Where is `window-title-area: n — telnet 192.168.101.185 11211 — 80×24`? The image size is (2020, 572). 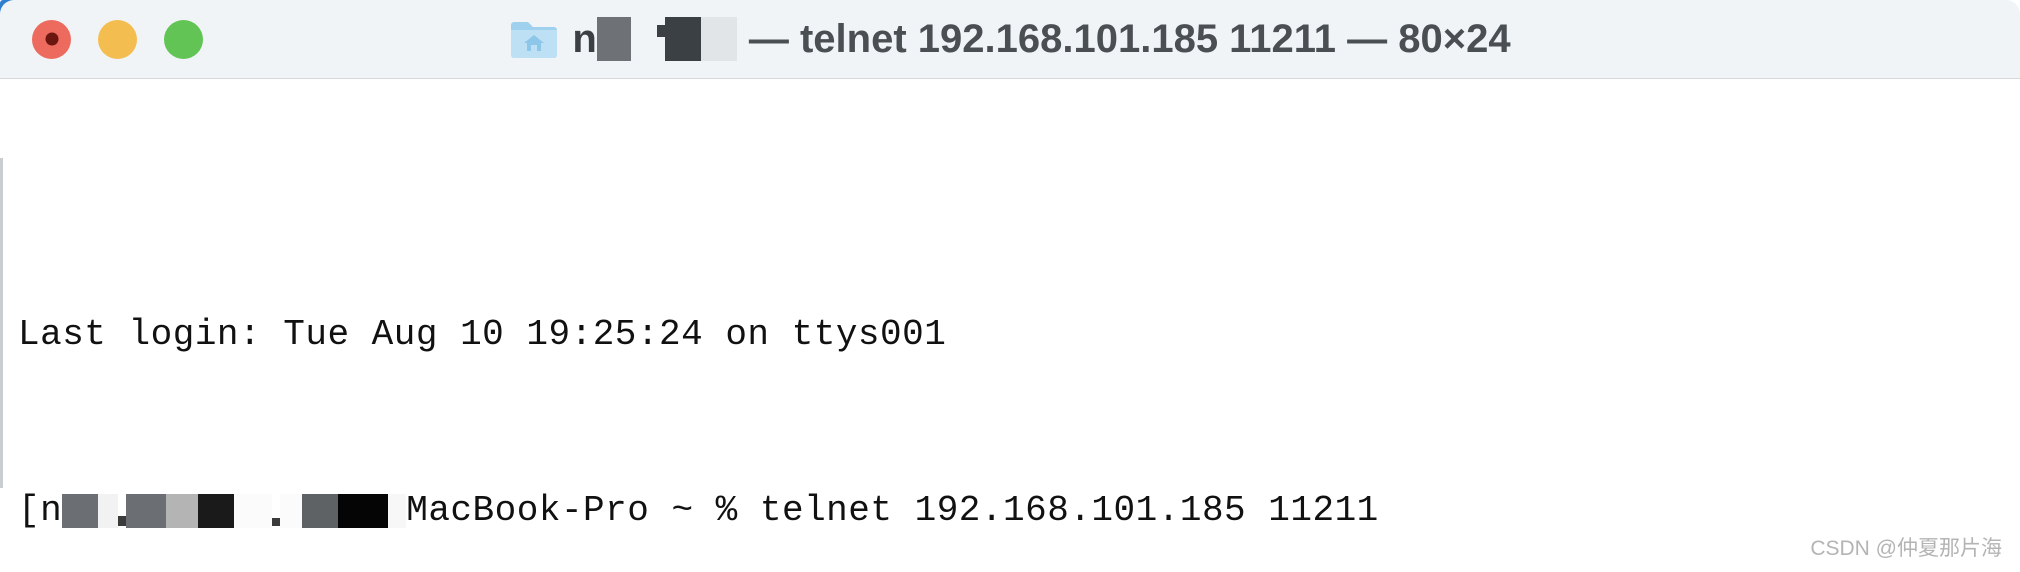 window-title-area: n — telnet 192.168.101.185 11211 — 80×24 is located at coordinates (1010, 39).